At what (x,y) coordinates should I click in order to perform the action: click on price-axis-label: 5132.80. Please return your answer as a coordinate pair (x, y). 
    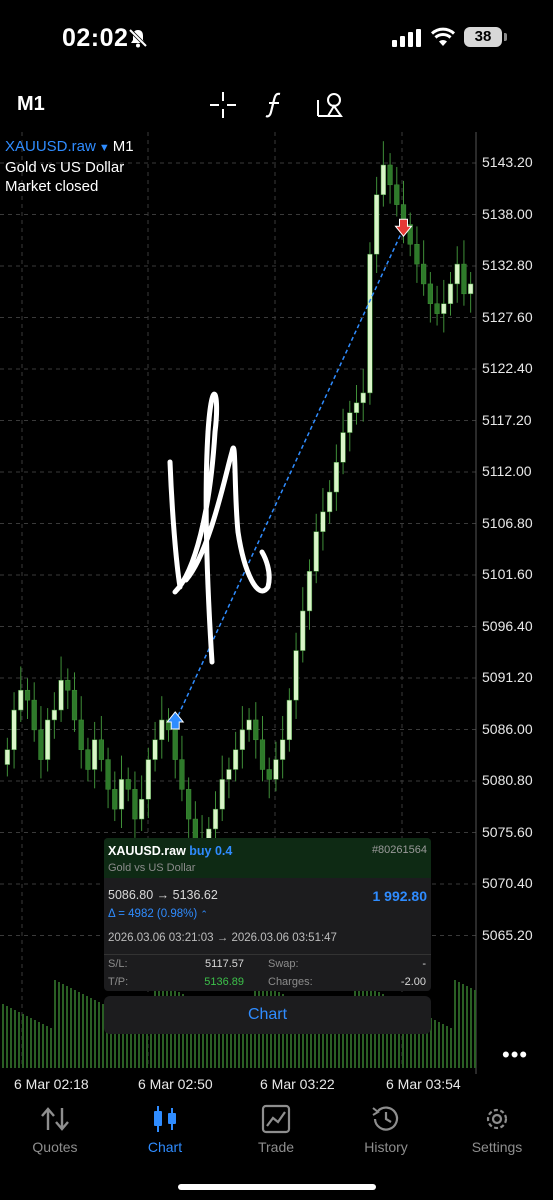
    Looking at the image, I should click on (507, 265).